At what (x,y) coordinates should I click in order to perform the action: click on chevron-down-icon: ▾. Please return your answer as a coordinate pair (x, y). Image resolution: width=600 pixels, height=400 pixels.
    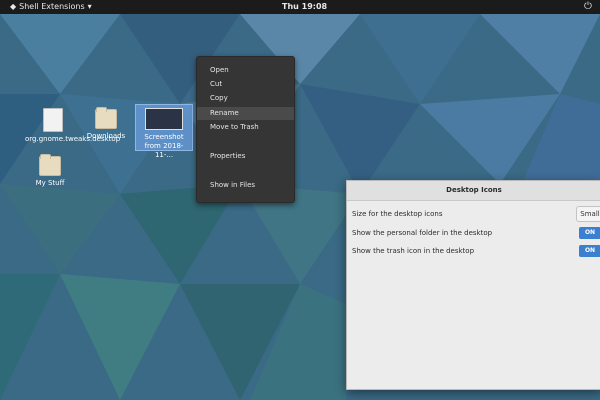
    Looking at the image, I should click on (89, 6).